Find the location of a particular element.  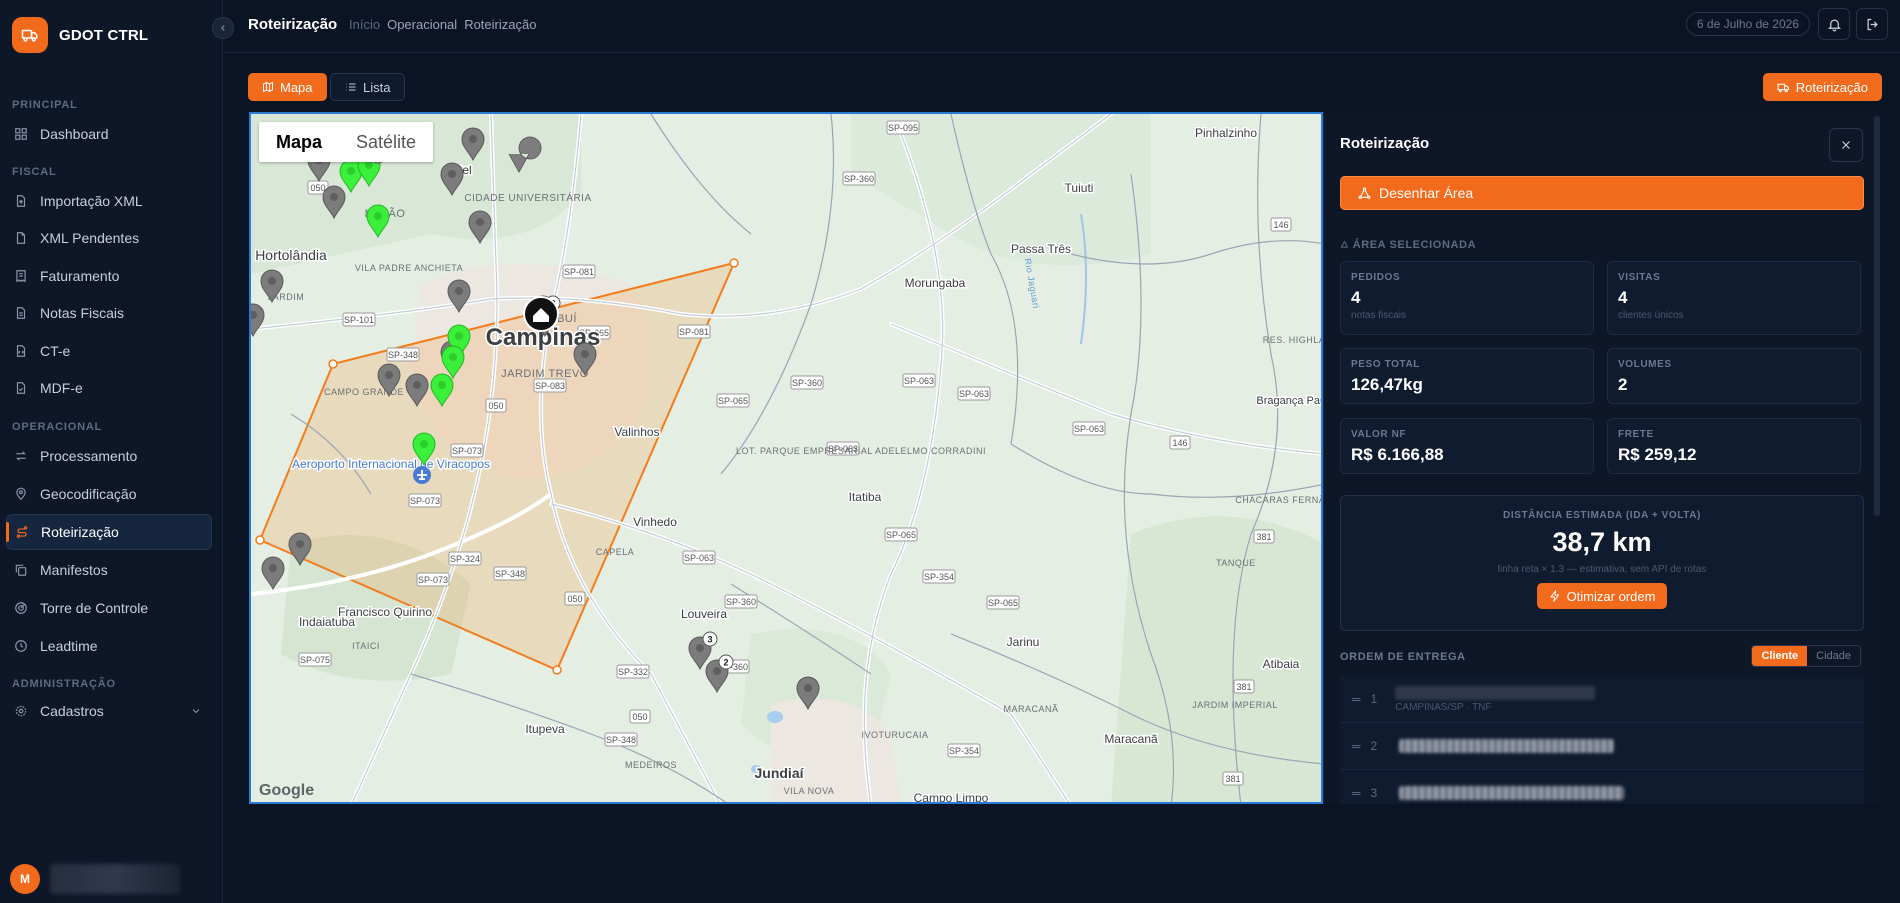

breadcrumb-item: Roteirização is located at coordinates (500, 24).